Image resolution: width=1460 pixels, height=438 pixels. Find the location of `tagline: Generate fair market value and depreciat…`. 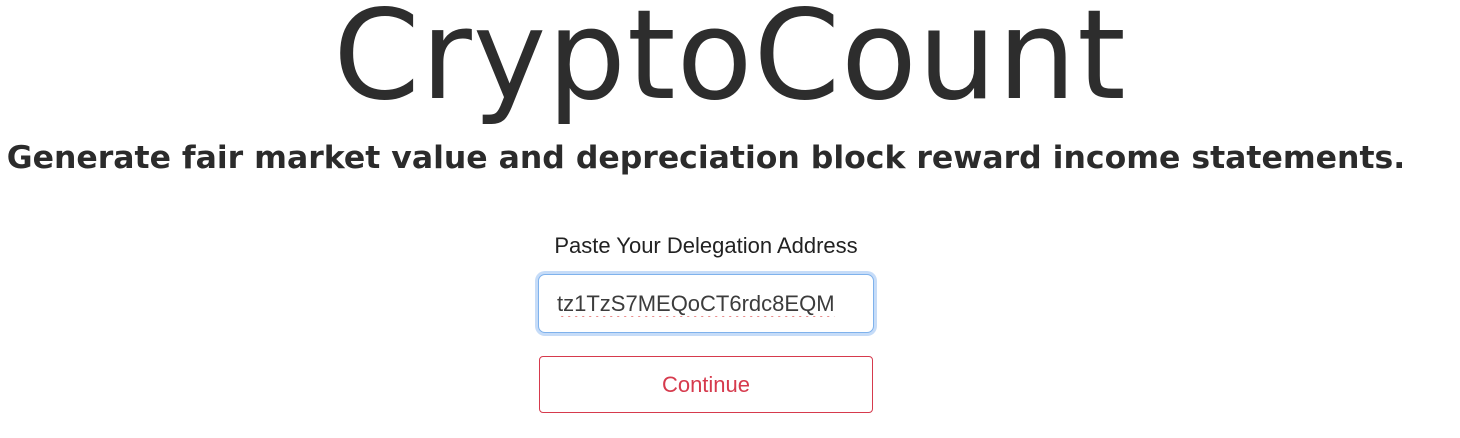

tagline: Generate fair market value and depreciat… is located at coordinates (706, 158).